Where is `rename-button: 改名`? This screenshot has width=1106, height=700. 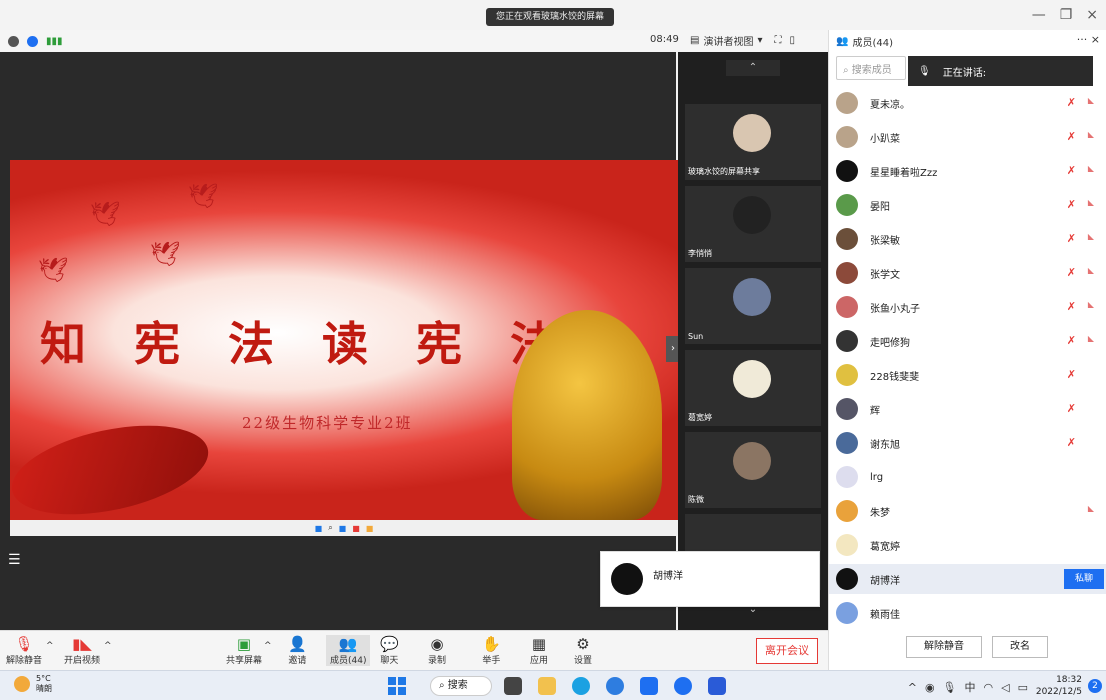 rename-button: 改名 is located at coordinates (1020, 647).